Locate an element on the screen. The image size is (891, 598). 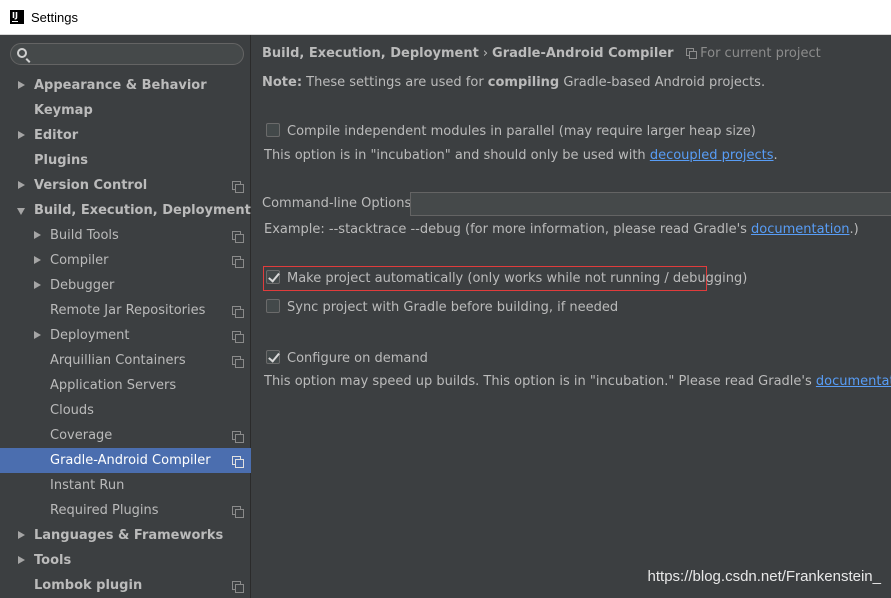
sidebar-item-label: Application Servers is located at coordinates (113, 385).